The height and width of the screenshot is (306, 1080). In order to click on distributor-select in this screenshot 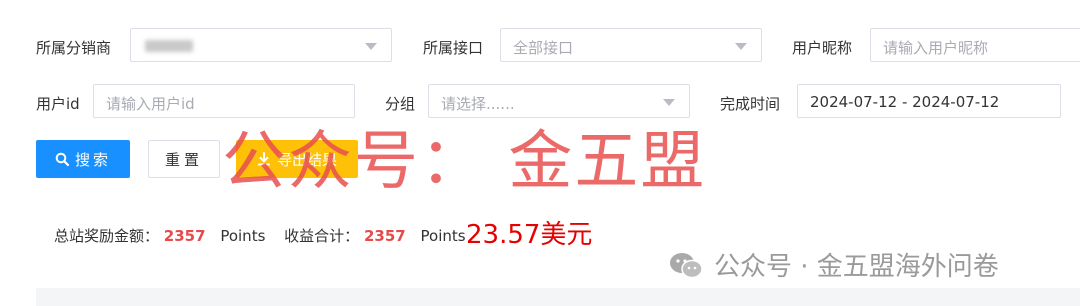, I will do `click(261, 45)`.